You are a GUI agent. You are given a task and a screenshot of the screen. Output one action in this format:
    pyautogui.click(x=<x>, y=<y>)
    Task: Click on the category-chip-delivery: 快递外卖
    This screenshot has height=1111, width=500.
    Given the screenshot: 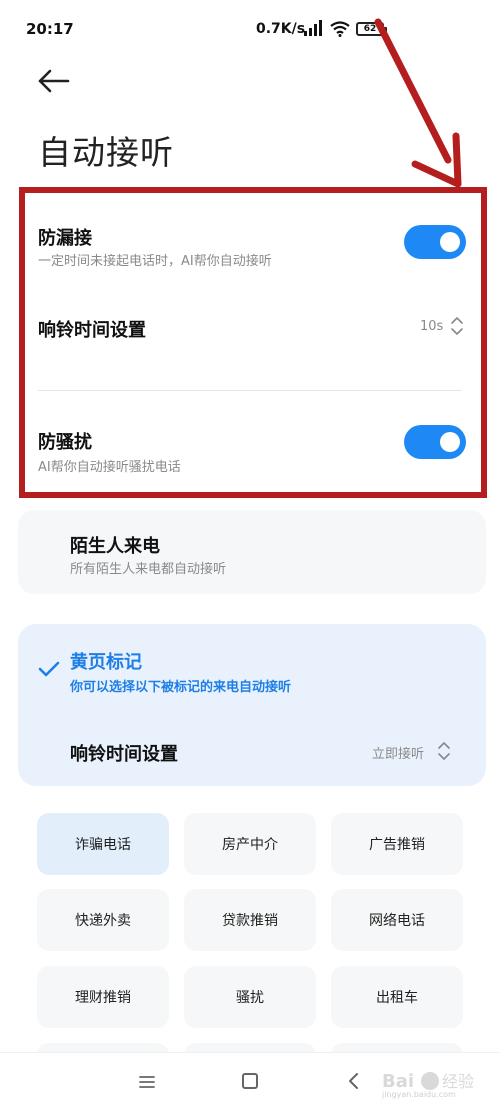 What is the action you would take?
    pyautogui.click(x=103, y=920)
    